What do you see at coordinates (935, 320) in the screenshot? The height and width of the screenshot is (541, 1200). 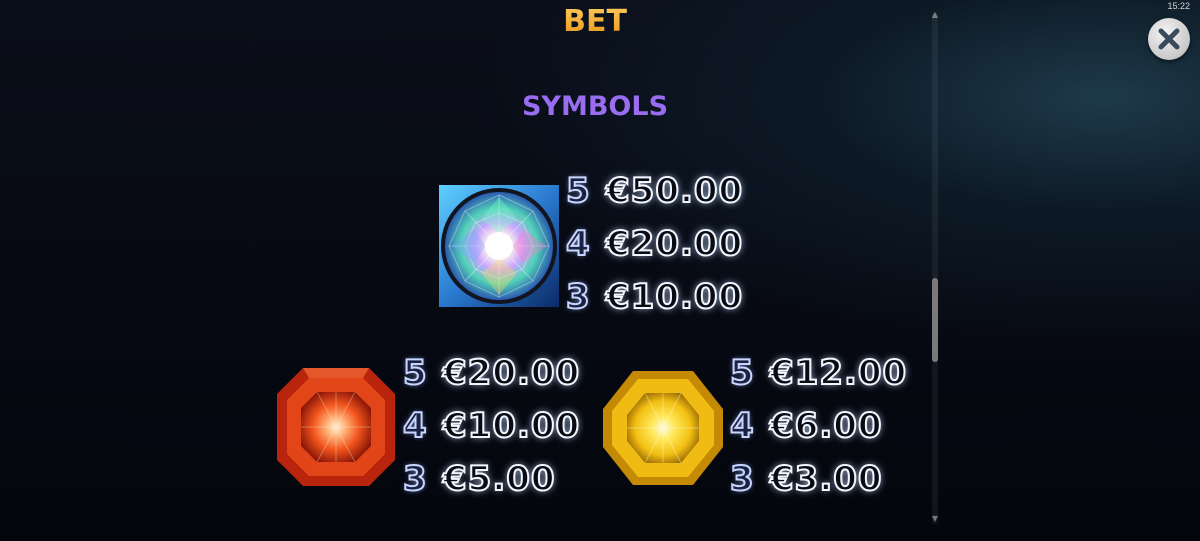 I see `scrollbar-thumb` at bounding box center [935, 320].